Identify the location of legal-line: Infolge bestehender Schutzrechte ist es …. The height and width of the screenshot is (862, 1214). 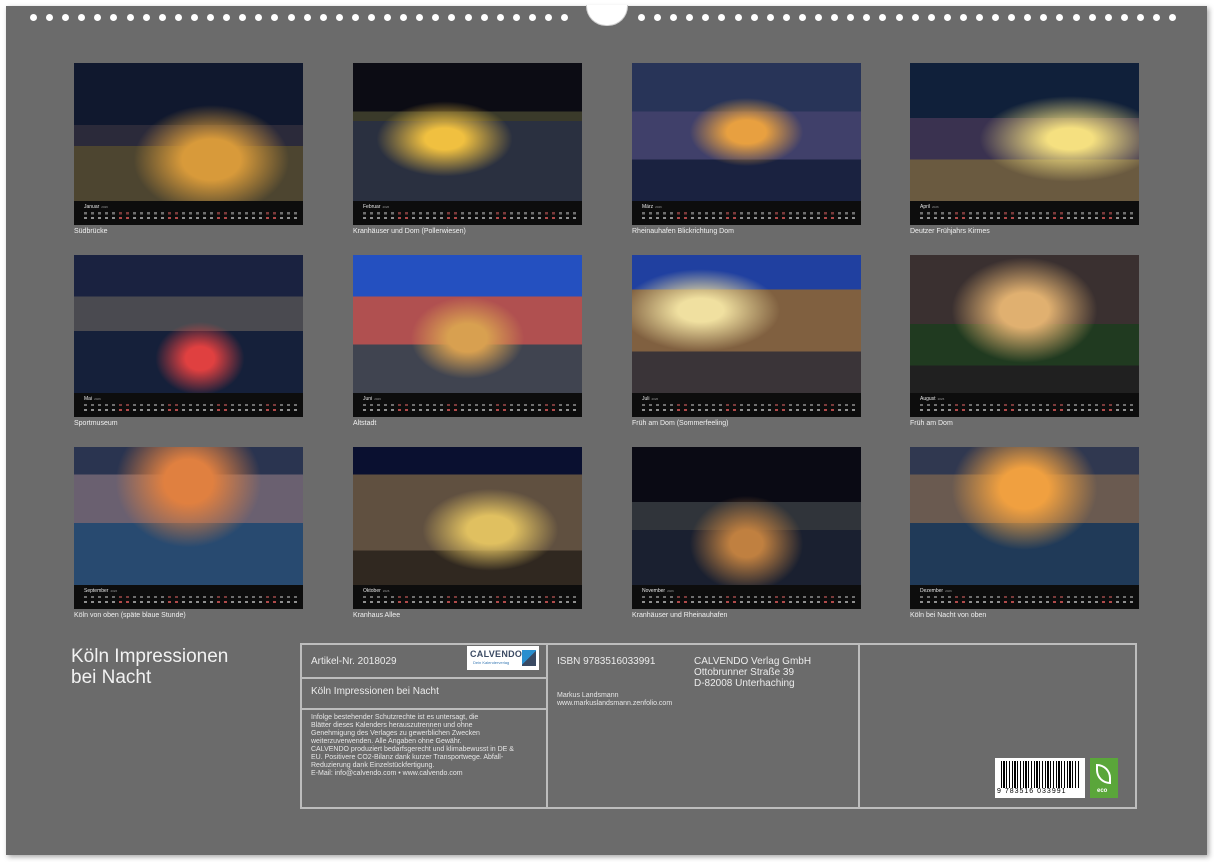
(395, 717).